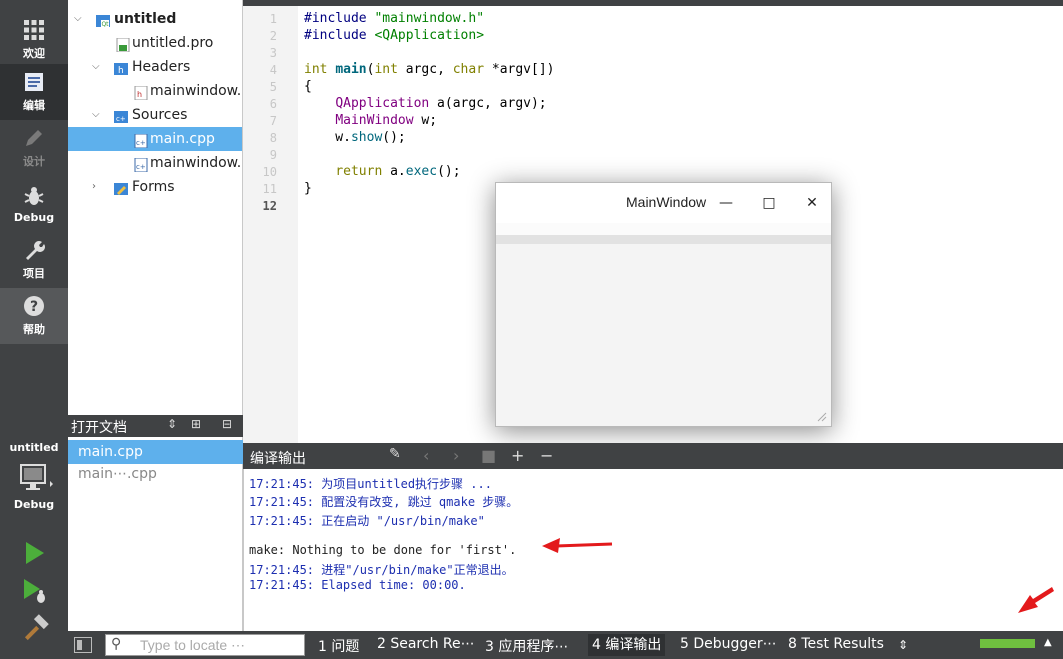 This screenshot has width=1063, height=659. Describe the element at coordinates (83, 645) in the screenshot. I see `toggle-sidebar-button` at that location.